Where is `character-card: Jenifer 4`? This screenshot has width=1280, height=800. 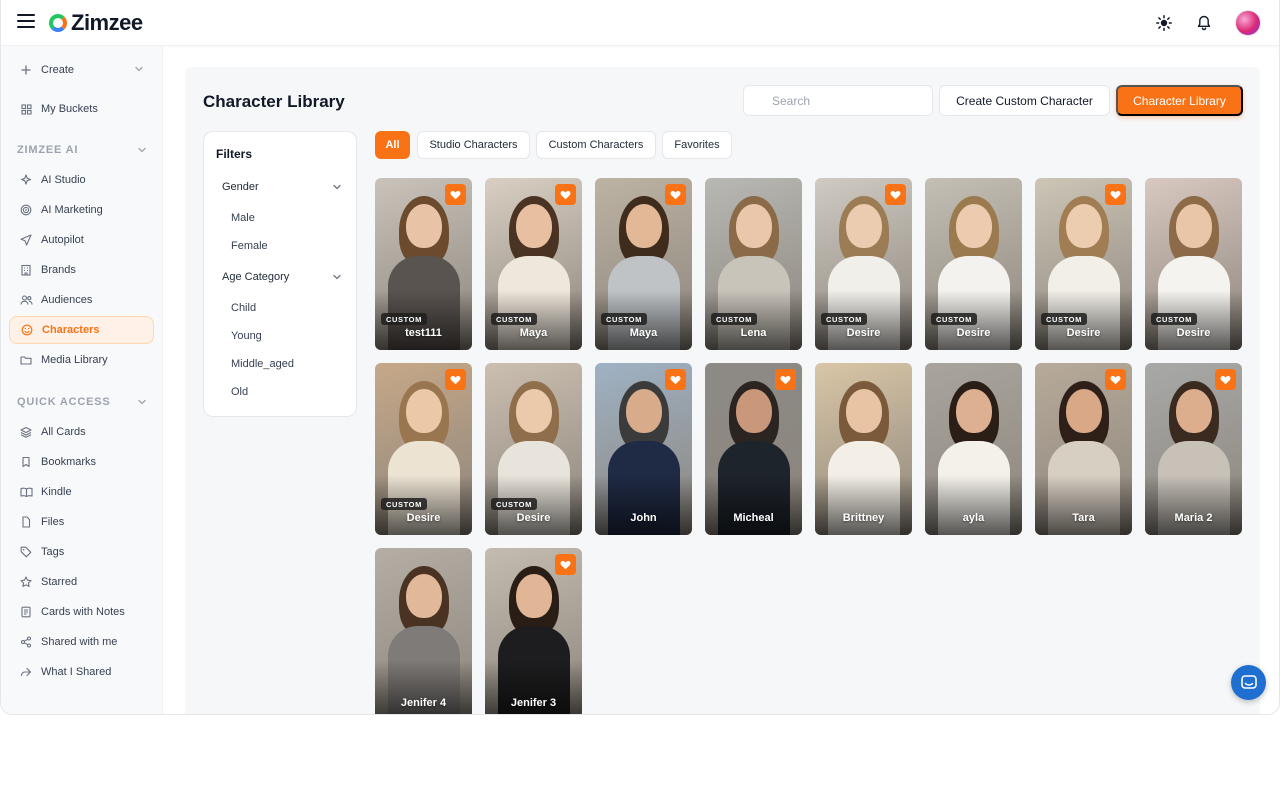
character-card: Jenifer 4 is located at coordinates (423, 631).